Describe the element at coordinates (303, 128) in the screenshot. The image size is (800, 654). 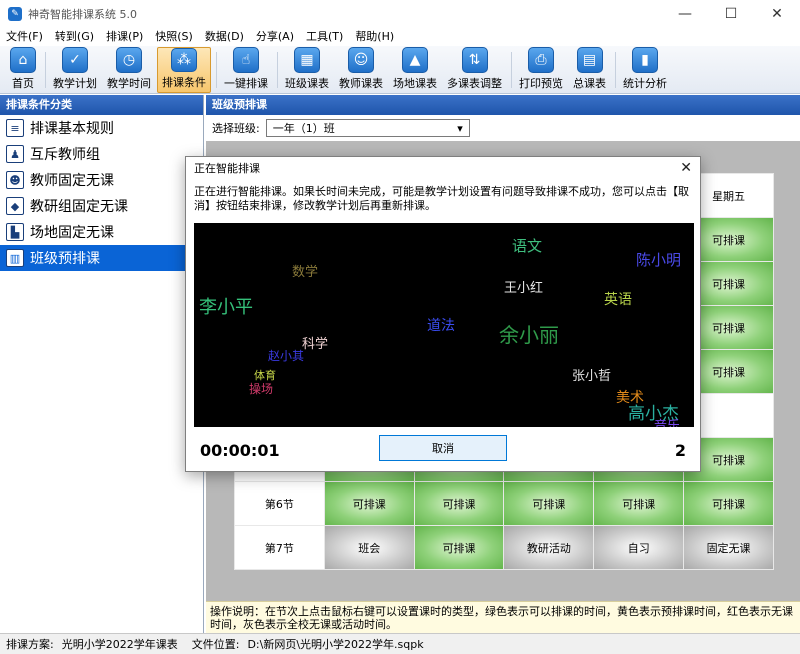
I see `class-select-value: 一年（1）班` at that location.